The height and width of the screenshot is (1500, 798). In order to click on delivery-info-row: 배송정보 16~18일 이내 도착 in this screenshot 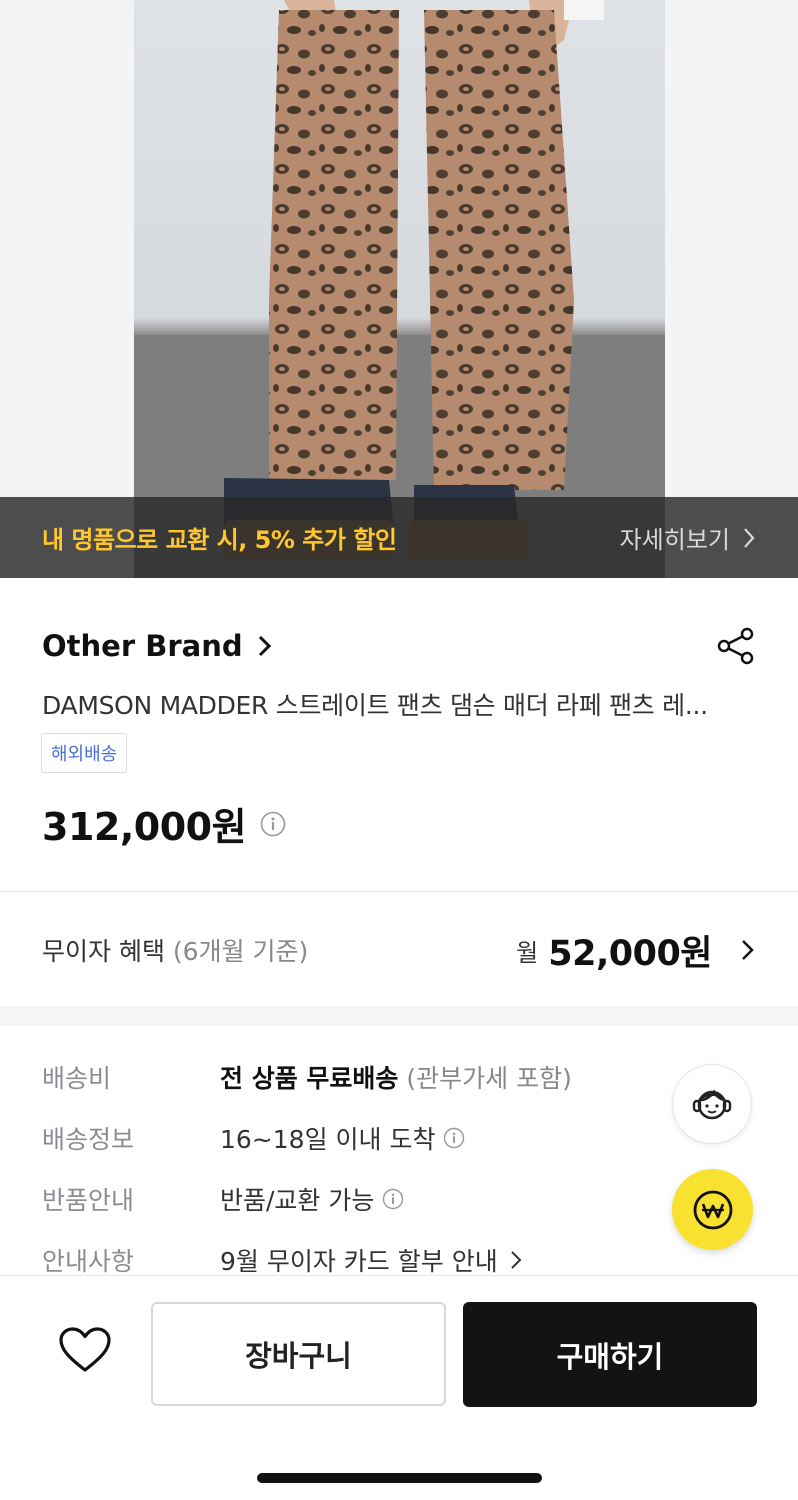, I will do `click(352, 1137)`.